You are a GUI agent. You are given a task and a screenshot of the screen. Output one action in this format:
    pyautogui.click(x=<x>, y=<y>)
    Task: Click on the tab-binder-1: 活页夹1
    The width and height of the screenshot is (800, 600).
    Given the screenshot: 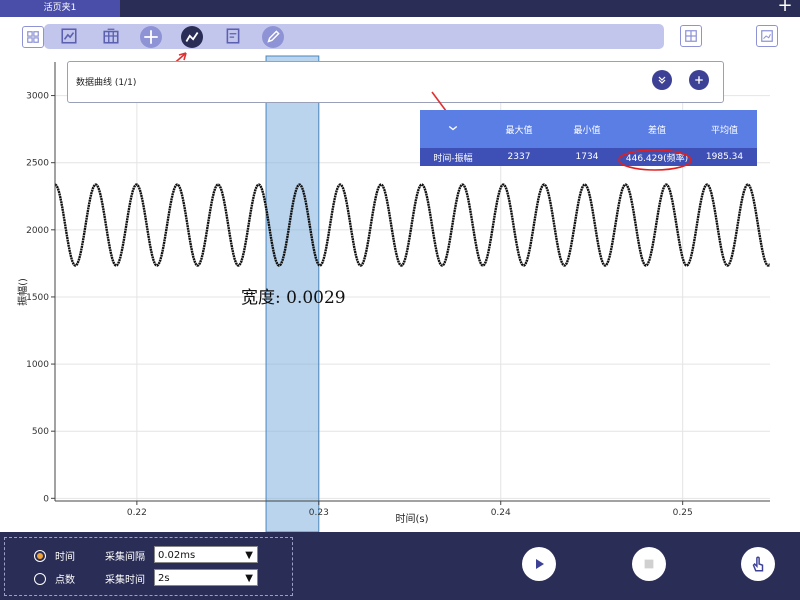 What is the action you would take?
    pyautogui.click(x=60, y=8)
    